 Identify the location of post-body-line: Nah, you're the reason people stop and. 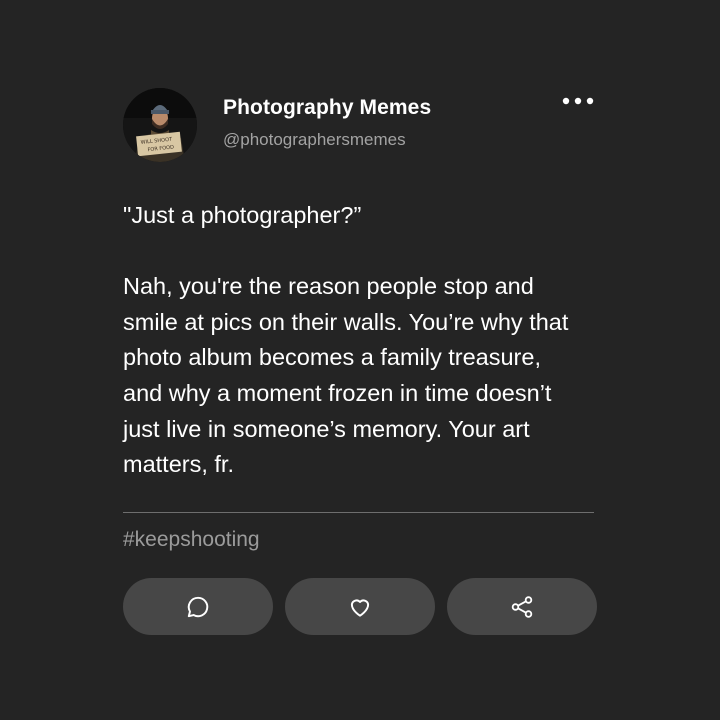
(328, 286).